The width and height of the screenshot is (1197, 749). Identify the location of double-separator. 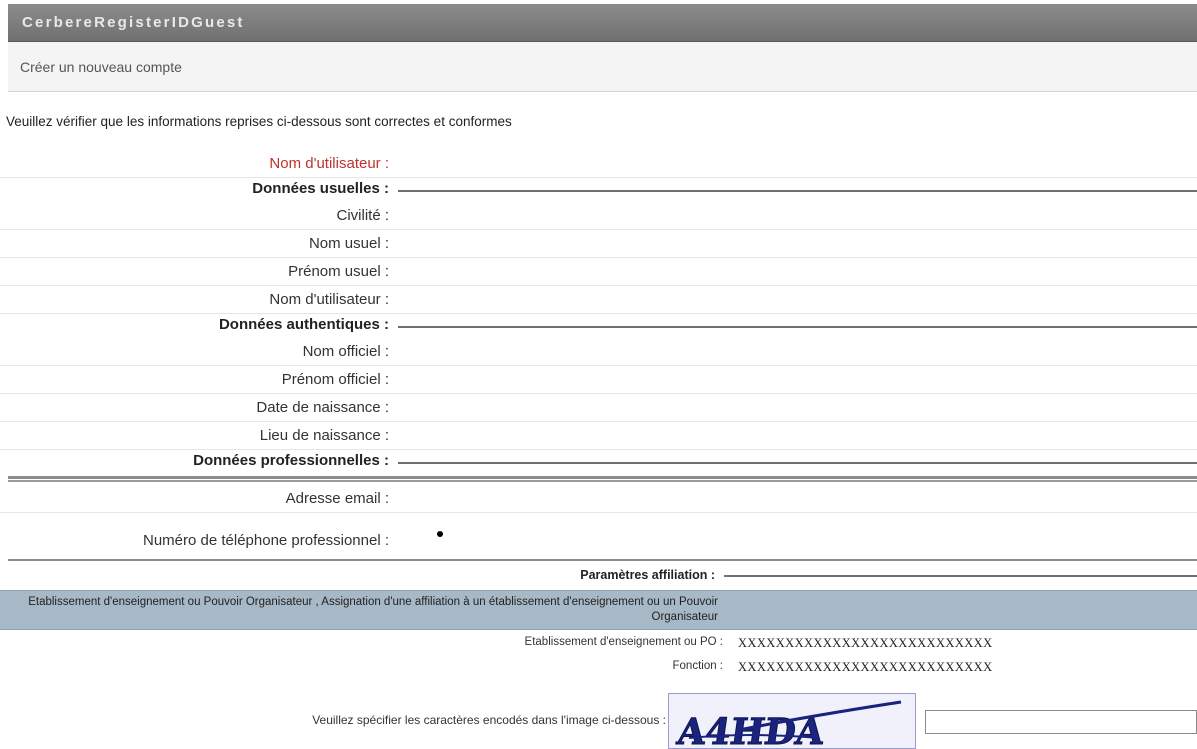
(602, 479).